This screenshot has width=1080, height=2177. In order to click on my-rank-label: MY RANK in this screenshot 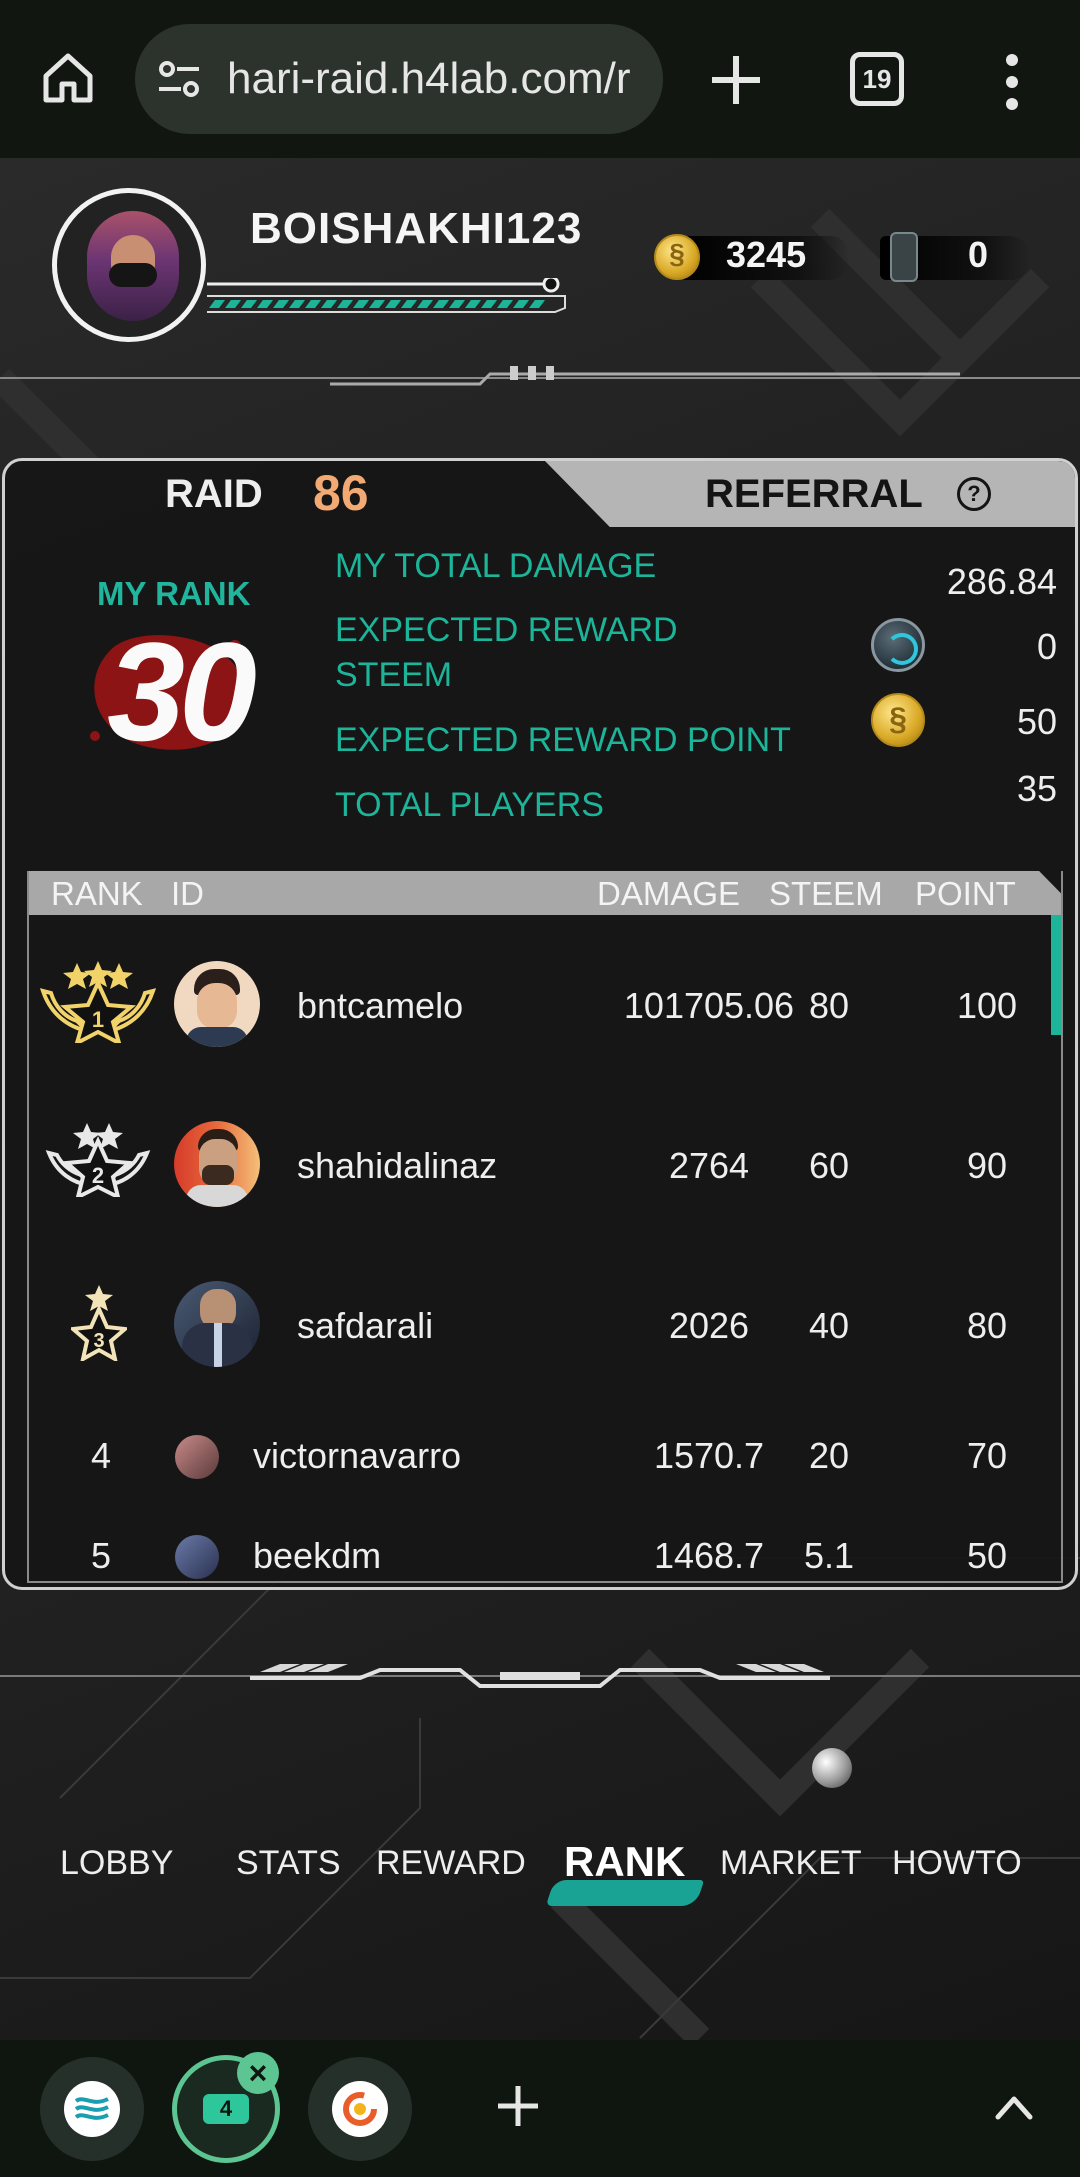, I will do `click(174, 593)`.